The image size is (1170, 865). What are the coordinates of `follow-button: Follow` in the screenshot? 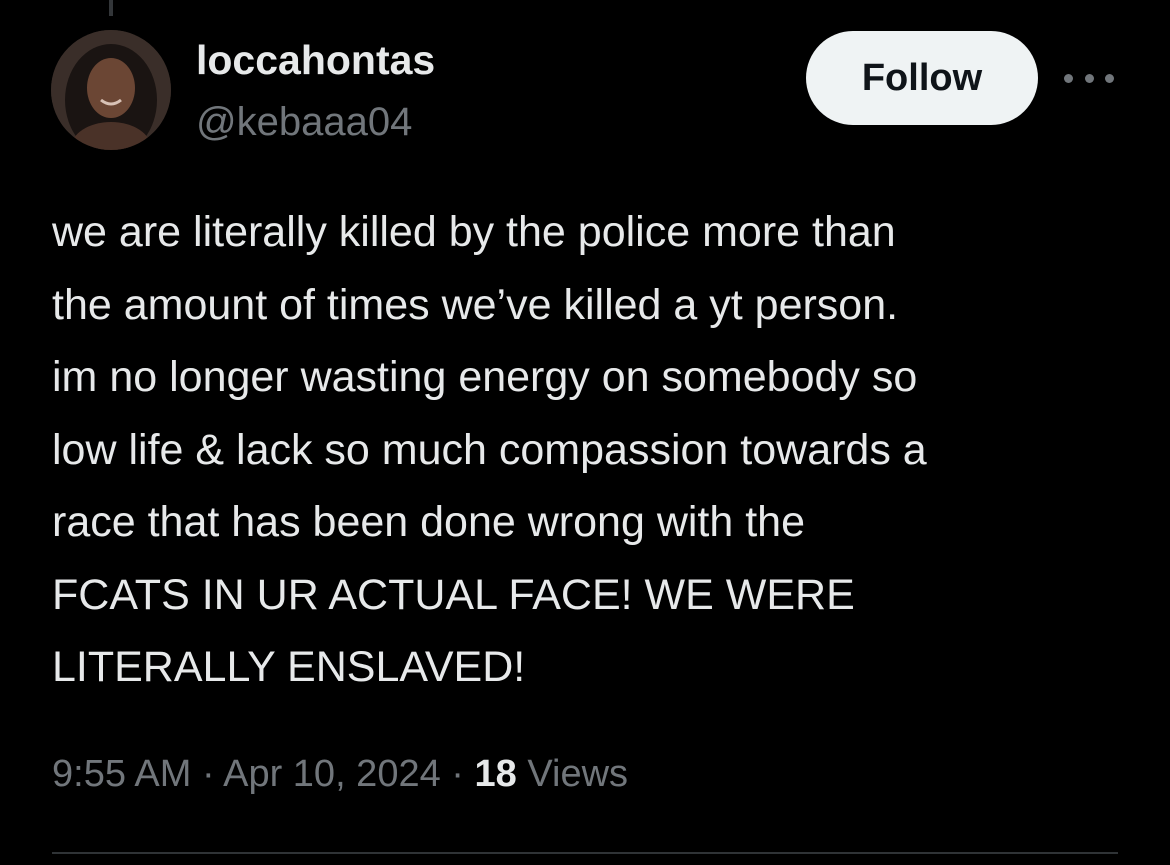 It's located at (922, 78).